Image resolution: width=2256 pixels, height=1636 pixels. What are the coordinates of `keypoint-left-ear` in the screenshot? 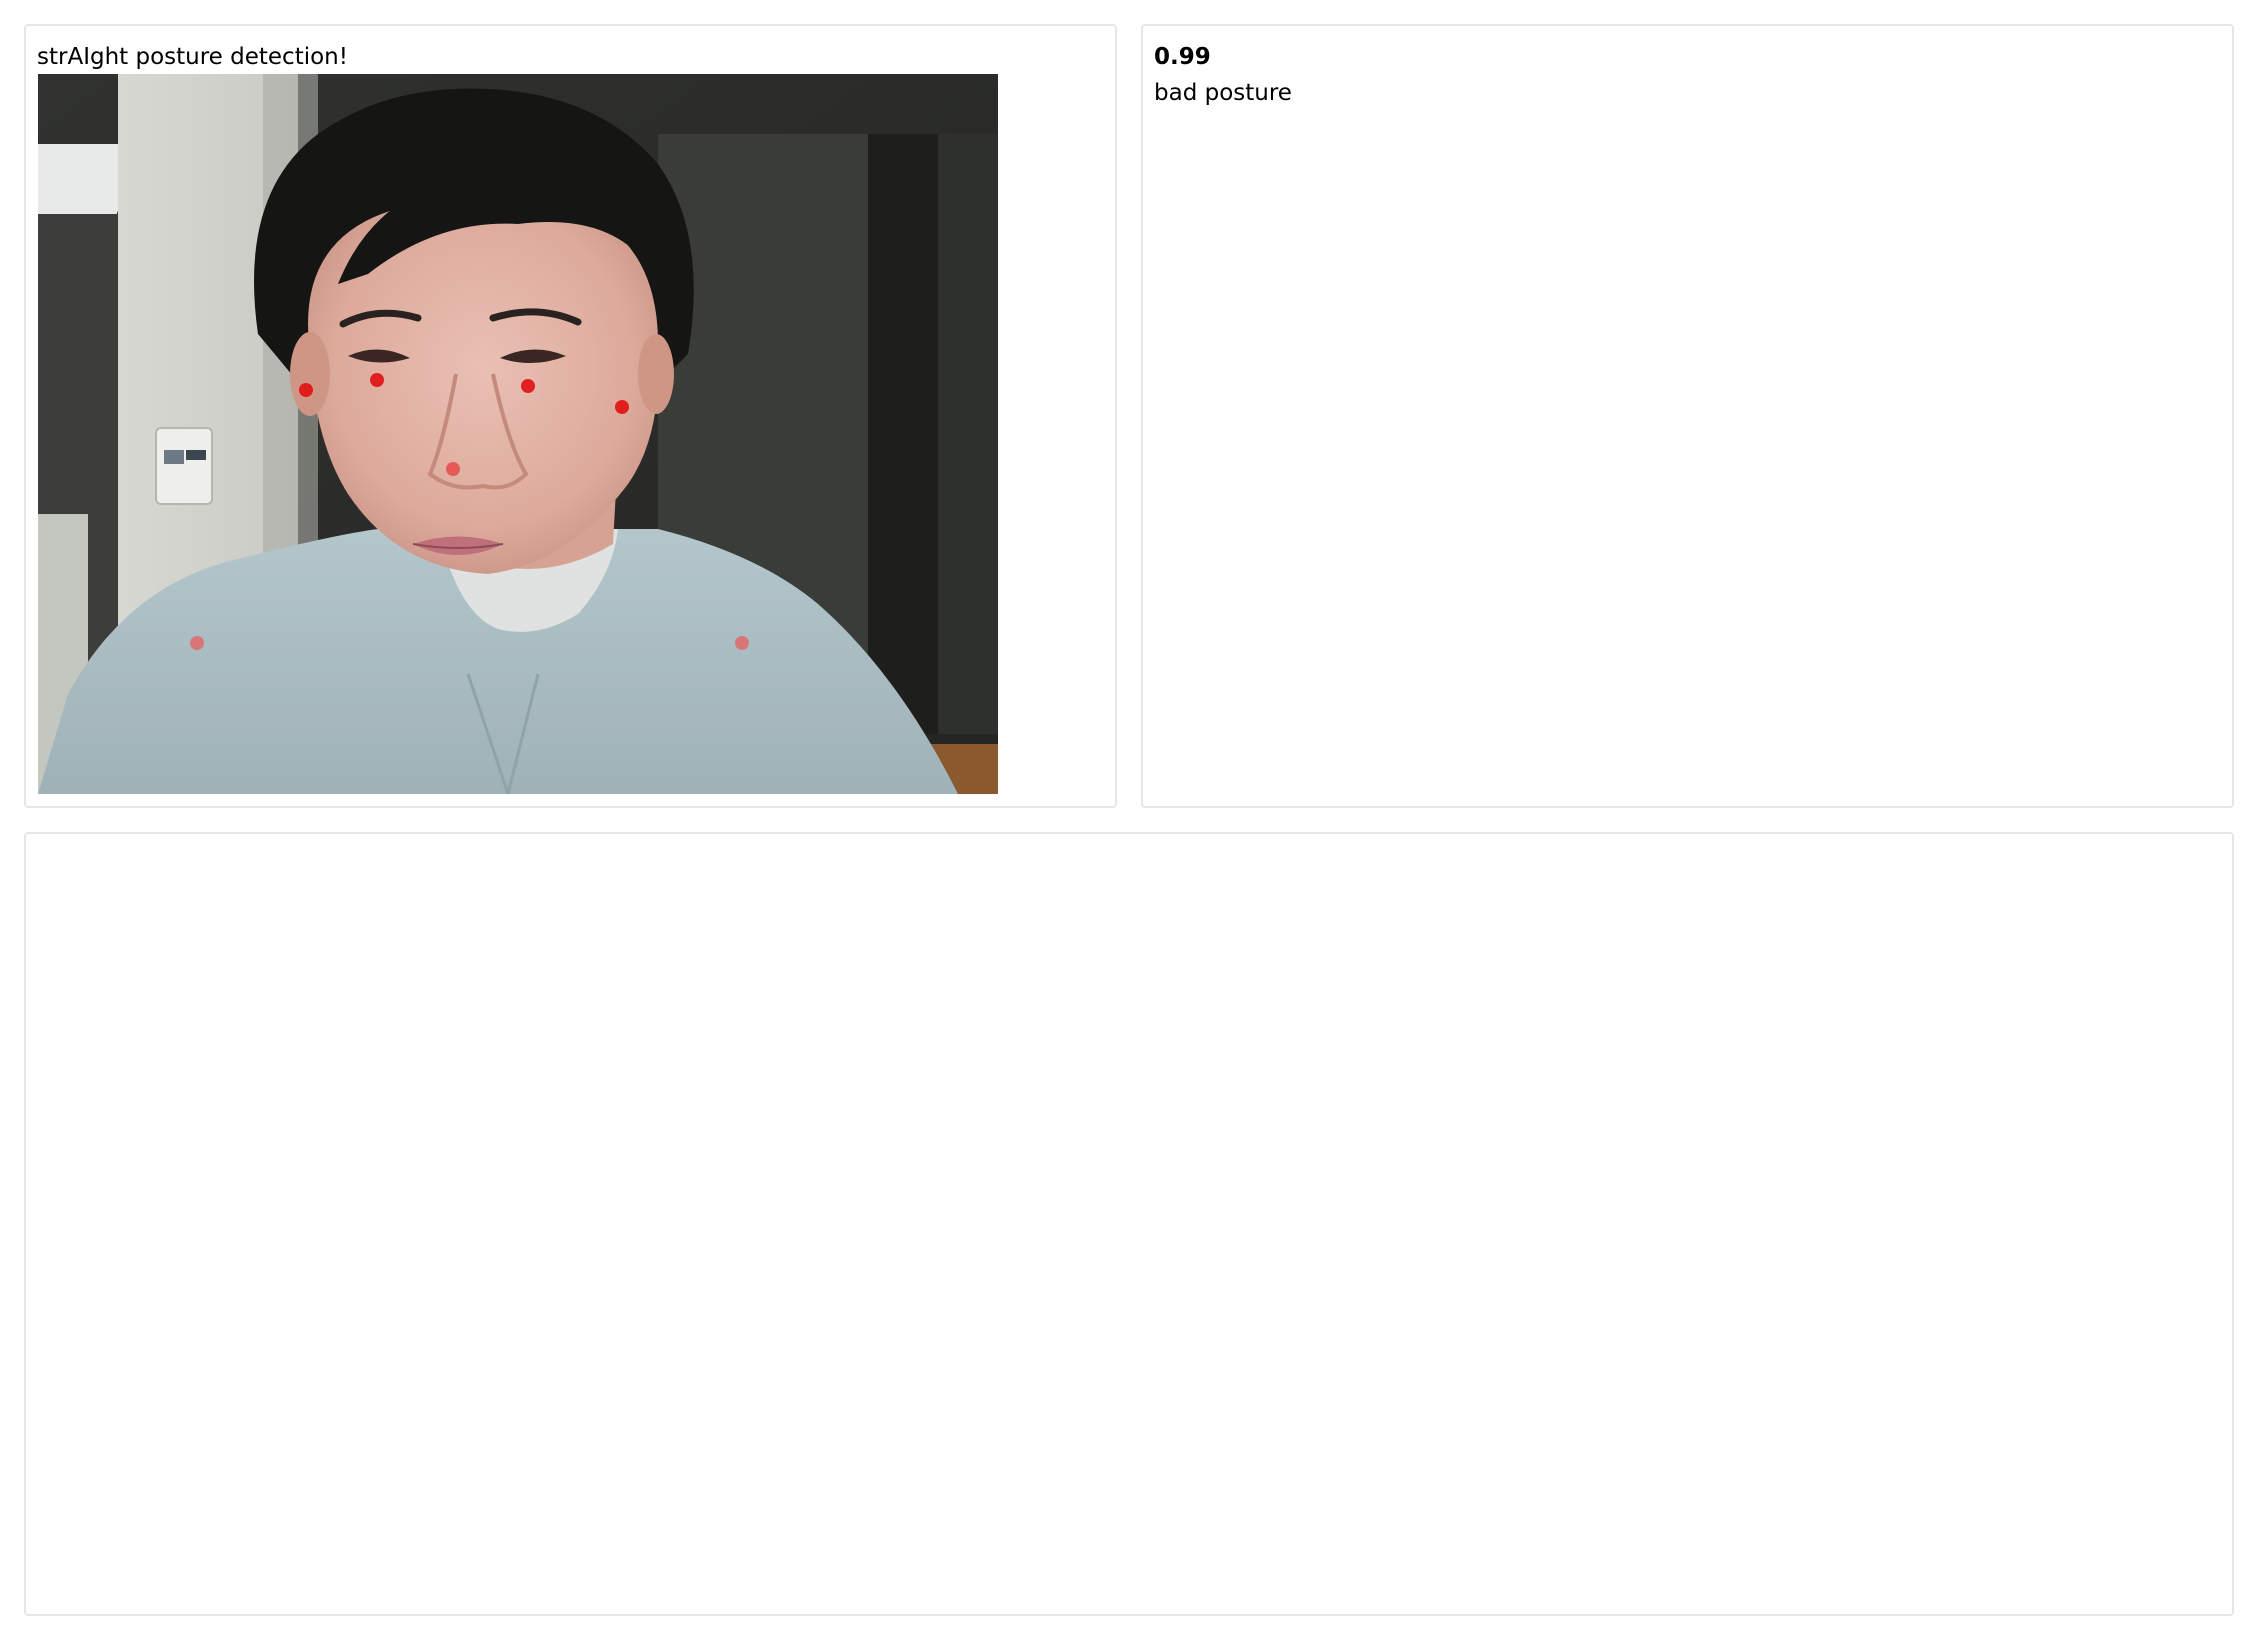 It's located at (306, 390).